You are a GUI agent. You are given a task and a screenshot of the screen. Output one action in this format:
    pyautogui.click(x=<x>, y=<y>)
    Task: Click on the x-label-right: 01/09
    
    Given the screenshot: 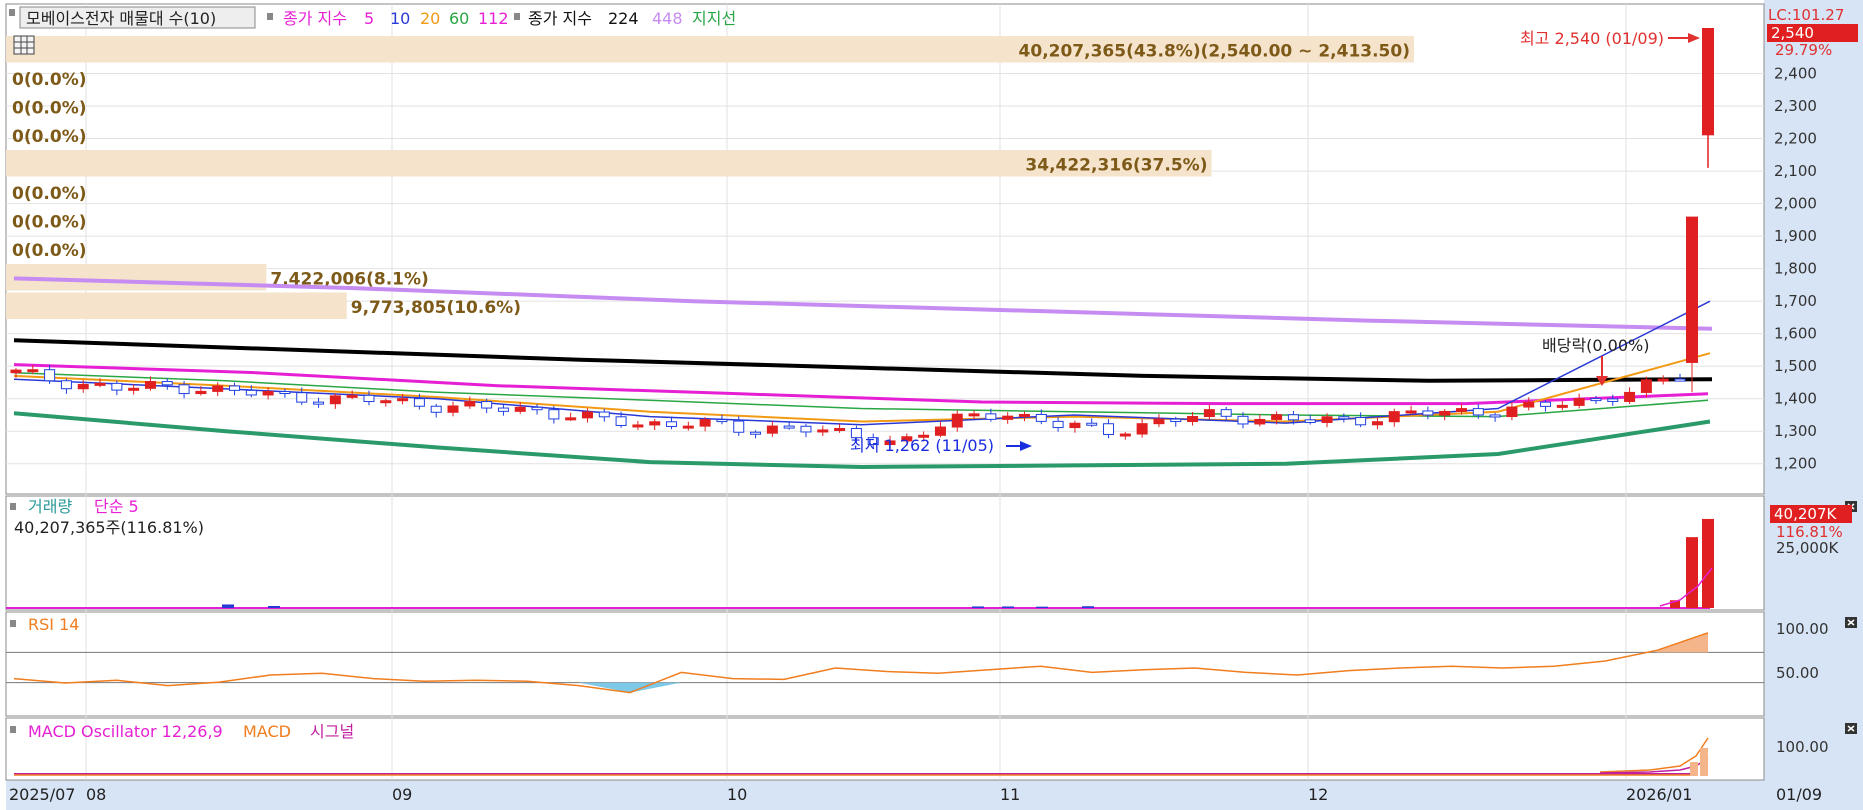 What is the action you would take?
    pyautogui.click(x=1799, y=794)
    